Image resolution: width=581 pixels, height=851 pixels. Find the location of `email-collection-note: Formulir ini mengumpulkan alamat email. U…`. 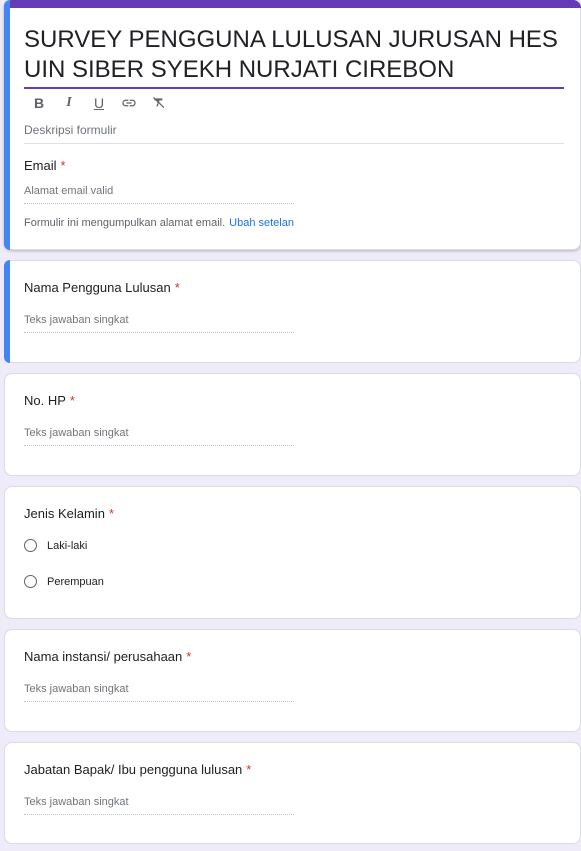

email-collection-note: Formulir ini mengumpulkan alamat email. U… is located at coordinates (159, 223).